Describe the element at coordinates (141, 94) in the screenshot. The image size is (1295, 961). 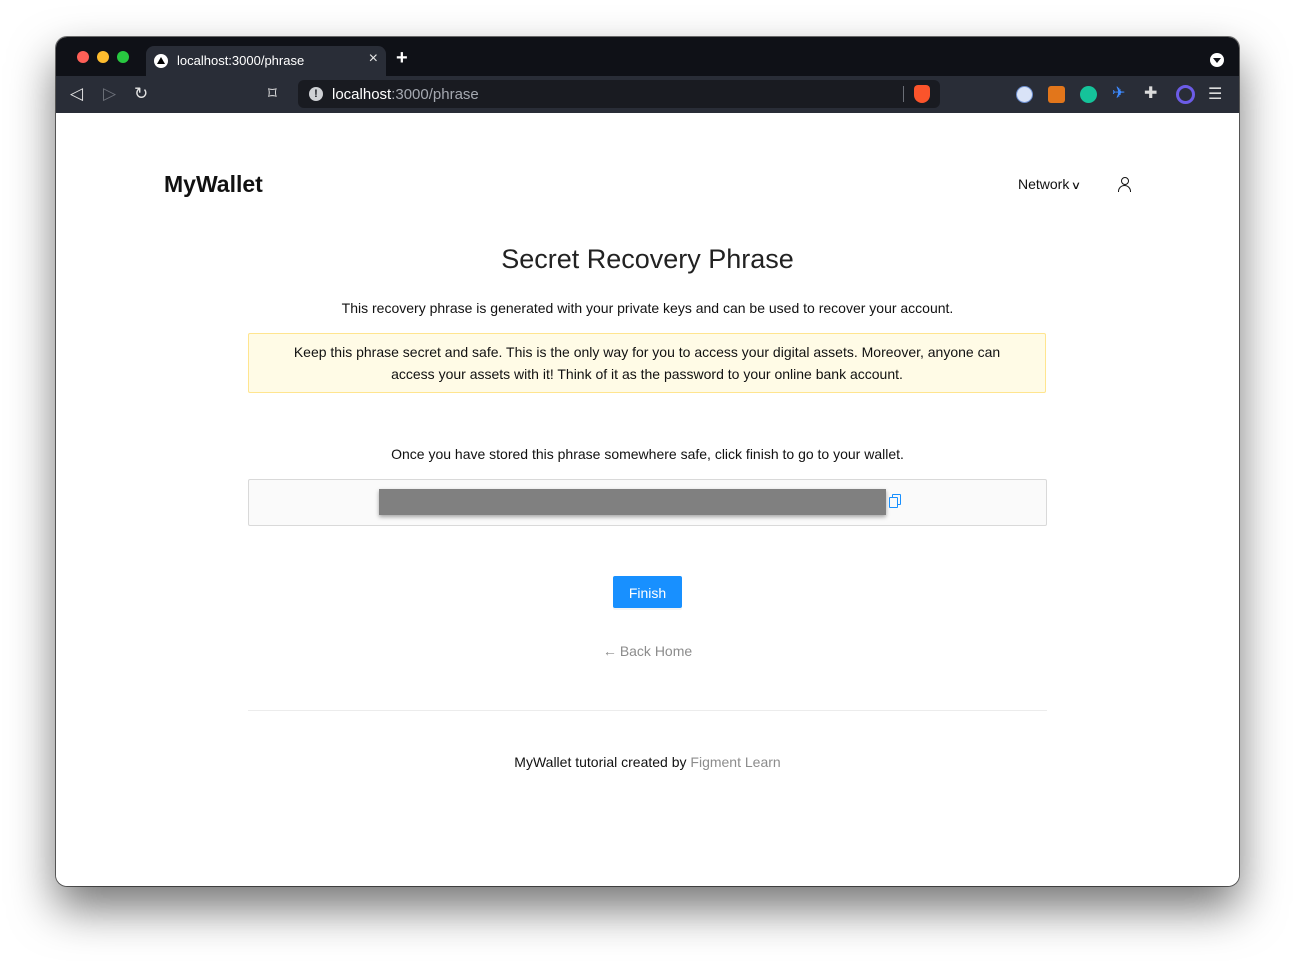
I see `reload-icon: ↻` at that location.